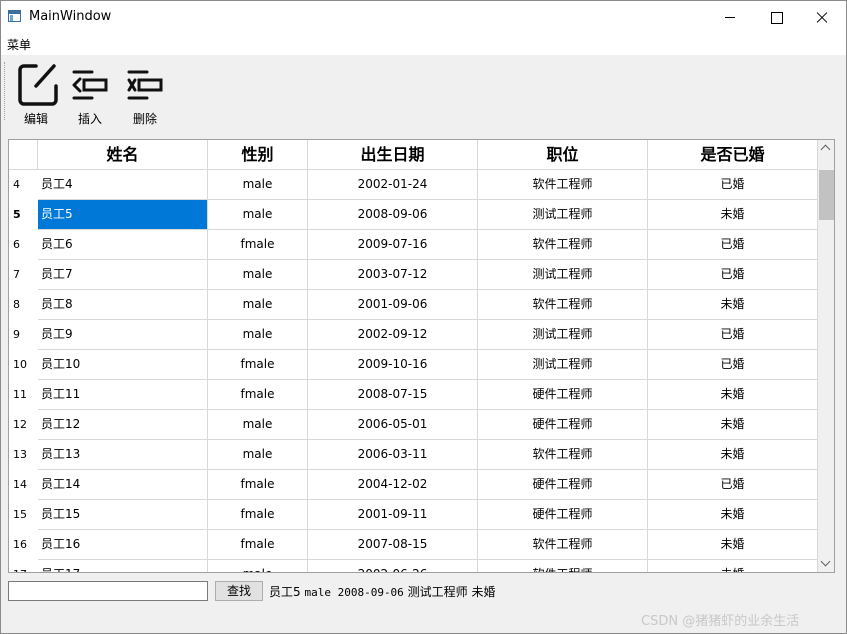 The height and width of the screenshot is (634, 847). What do you see at coordinates (23, 155) in the screenshot?
I see `table-corner-button` at bounding box center [23, 155].